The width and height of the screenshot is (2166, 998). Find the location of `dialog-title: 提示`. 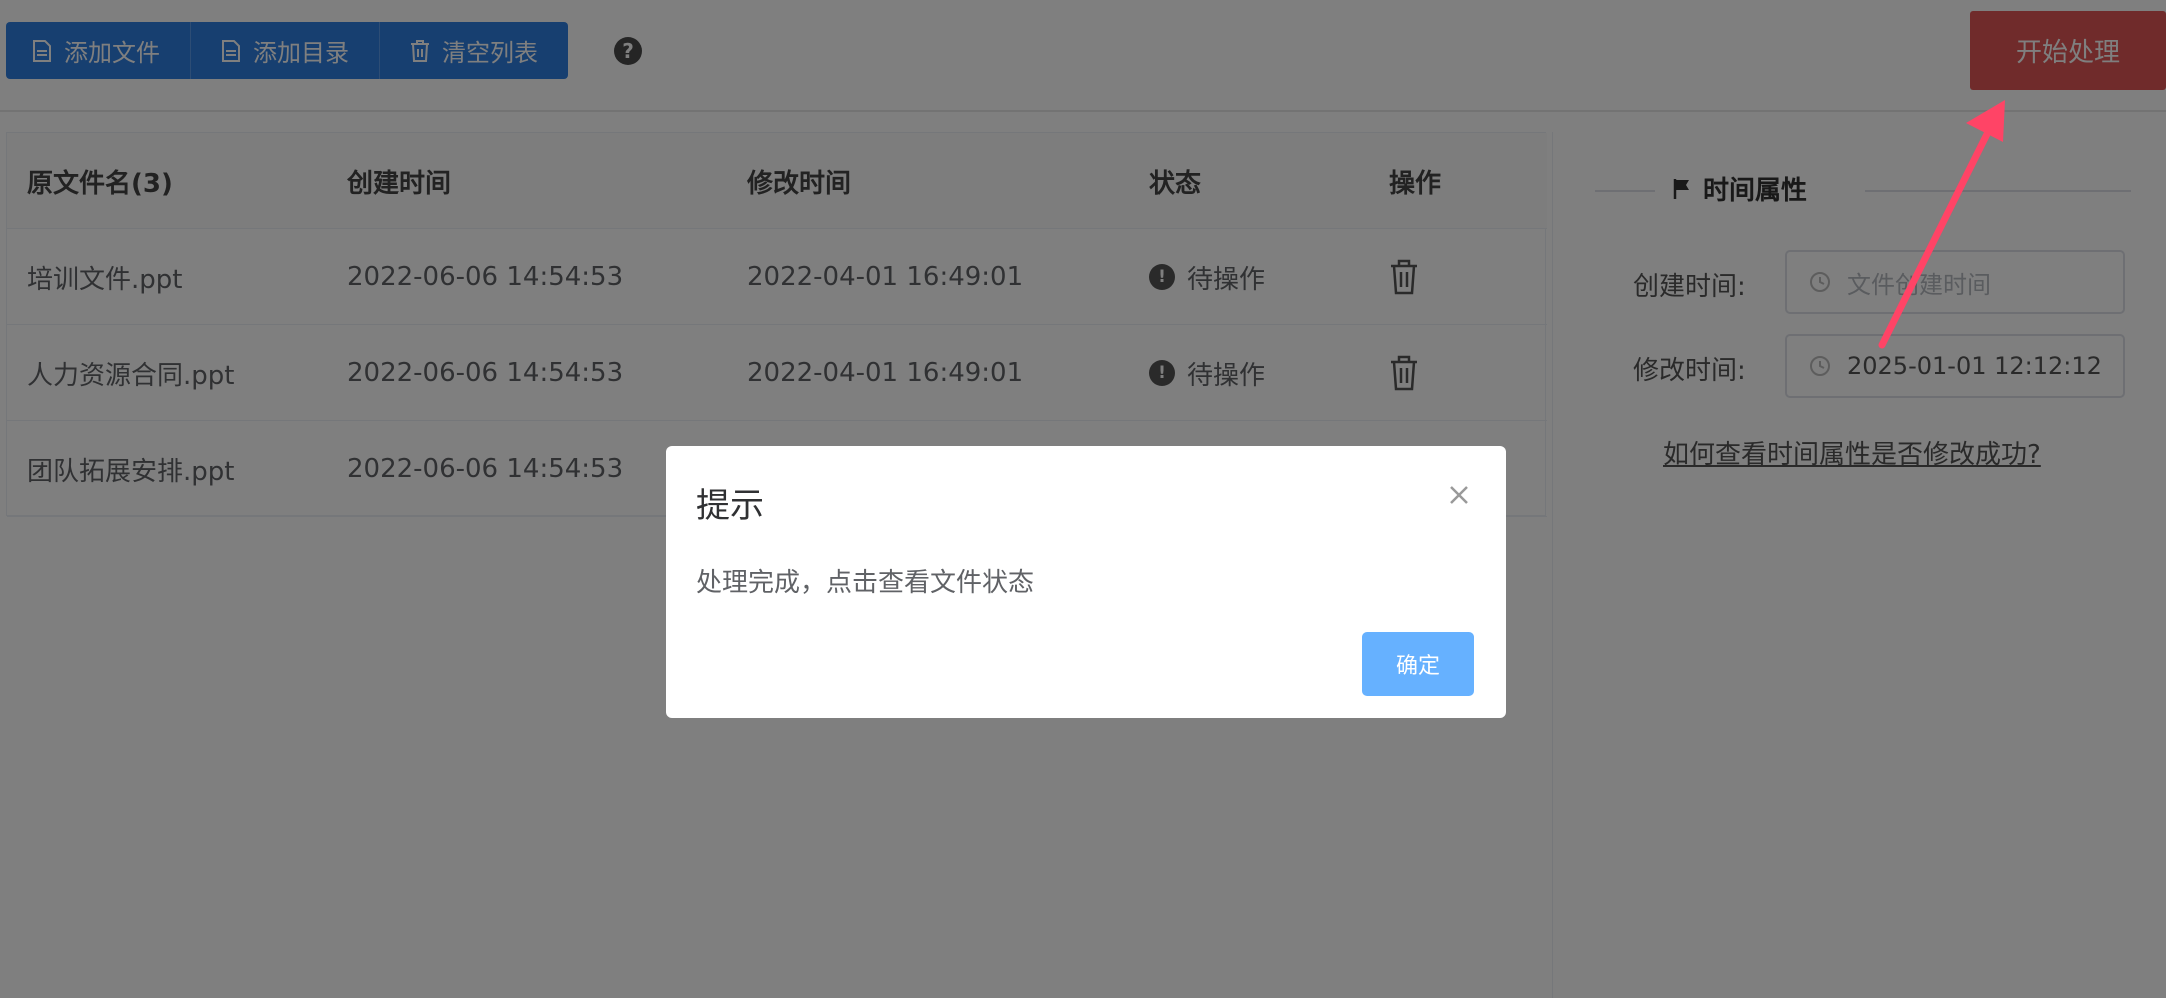

dialog-title: 提示 is located at coordinates (730, 506).